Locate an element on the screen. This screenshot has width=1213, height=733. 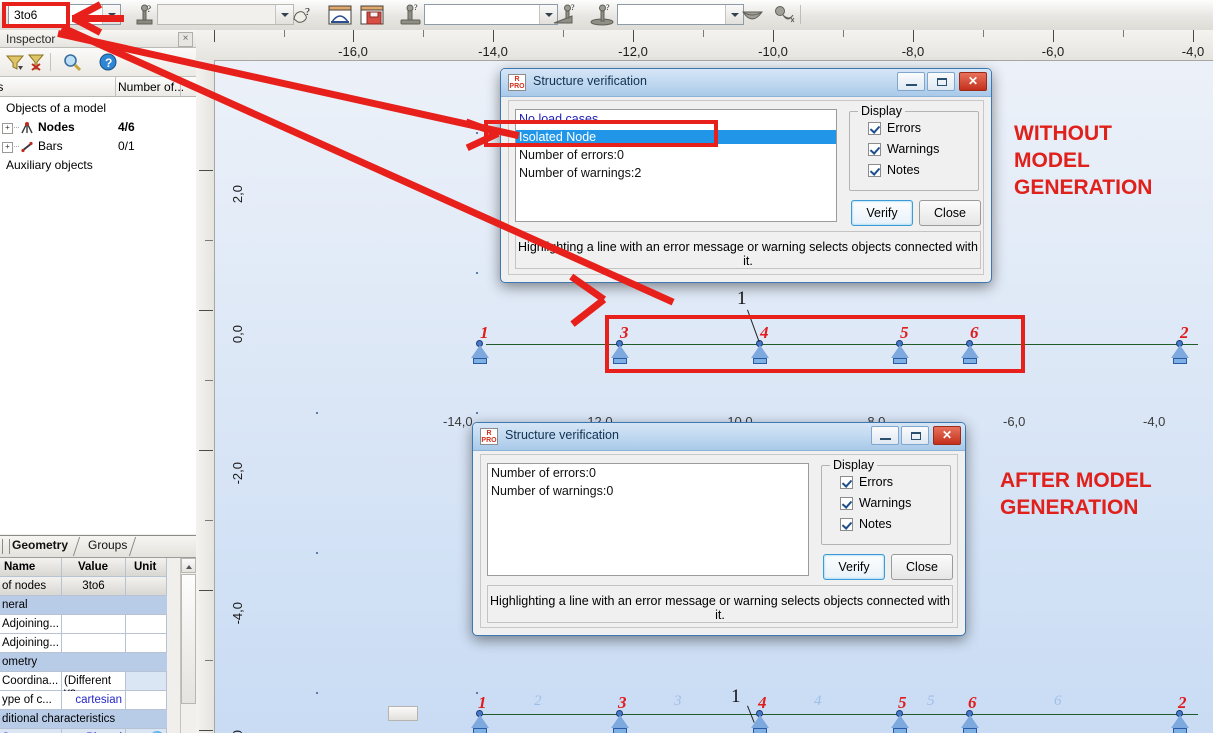
tab-handle-icon is located at coordinates (6, 546).